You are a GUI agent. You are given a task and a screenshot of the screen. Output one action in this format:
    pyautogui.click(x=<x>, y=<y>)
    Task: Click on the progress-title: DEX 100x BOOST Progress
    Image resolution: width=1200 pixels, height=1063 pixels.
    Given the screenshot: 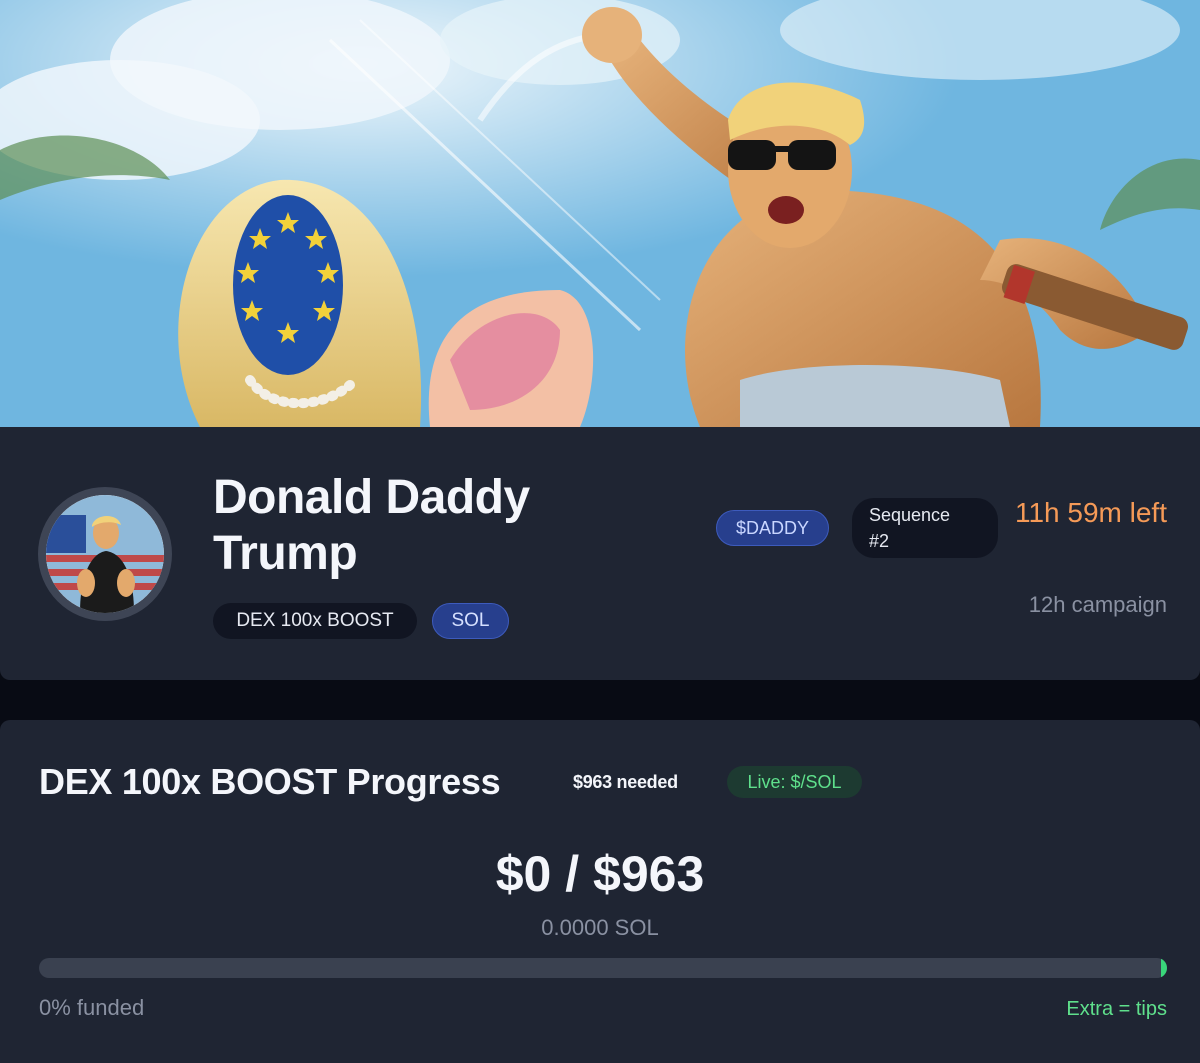 What is the action you would take?
    pyautogui.click(x=270, y=781)
    